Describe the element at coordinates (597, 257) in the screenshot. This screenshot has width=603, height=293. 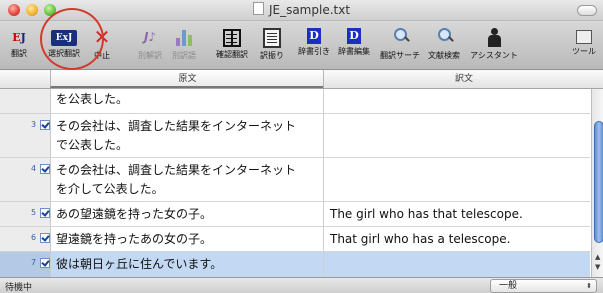
I see `scroll-up-arrow-icon: ▲` at that location.